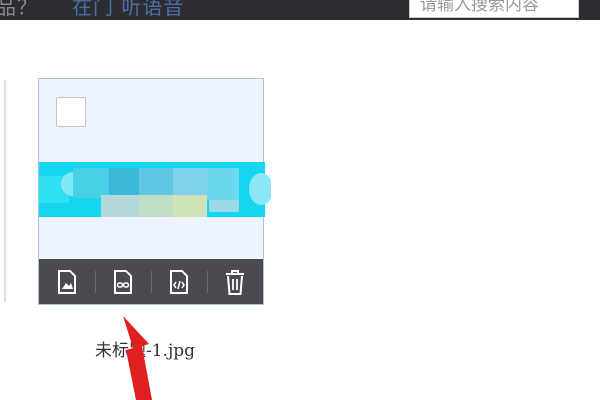  I want to click on delete-button, so click(235, 281).